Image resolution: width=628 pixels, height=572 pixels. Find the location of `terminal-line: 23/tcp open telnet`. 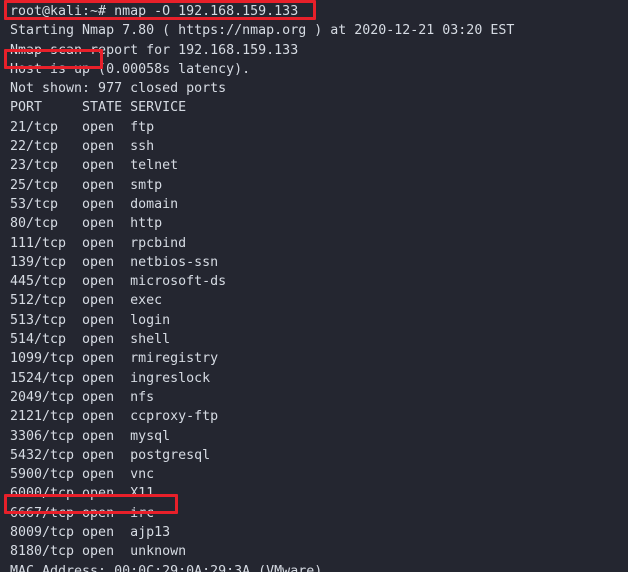

terminal-line: 23/tcp open telnet is located at coordinates (94, 166).